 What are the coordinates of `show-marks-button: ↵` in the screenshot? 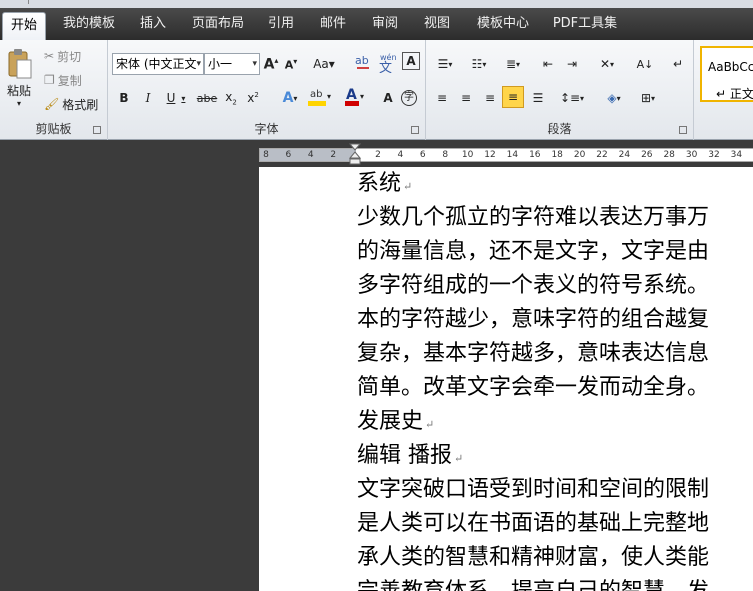 It's located at (678, 64).